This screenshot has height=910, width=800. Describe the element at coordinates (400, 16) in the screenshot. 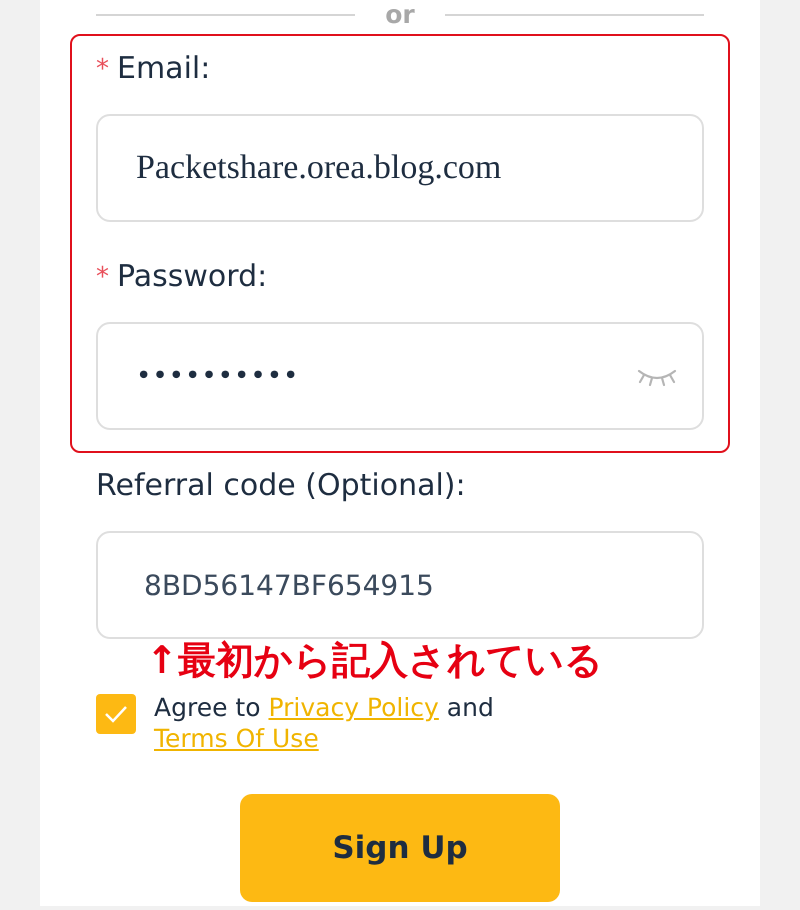

I see `divider-text: or` at that location.